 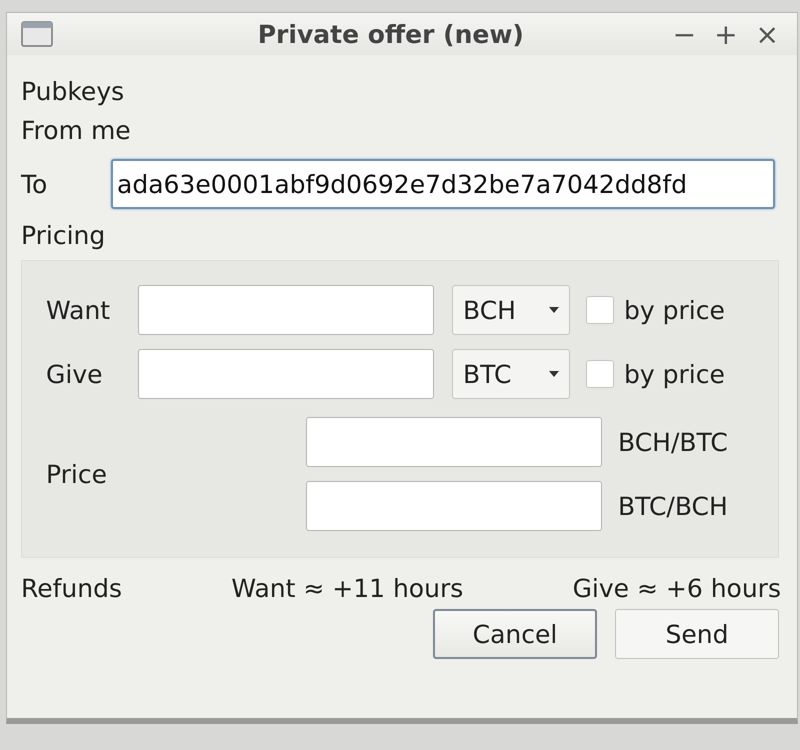 What do you see at coordinates (37, 34) in the screenshot?
I see `window-icon` at bounding box center [37, 34].